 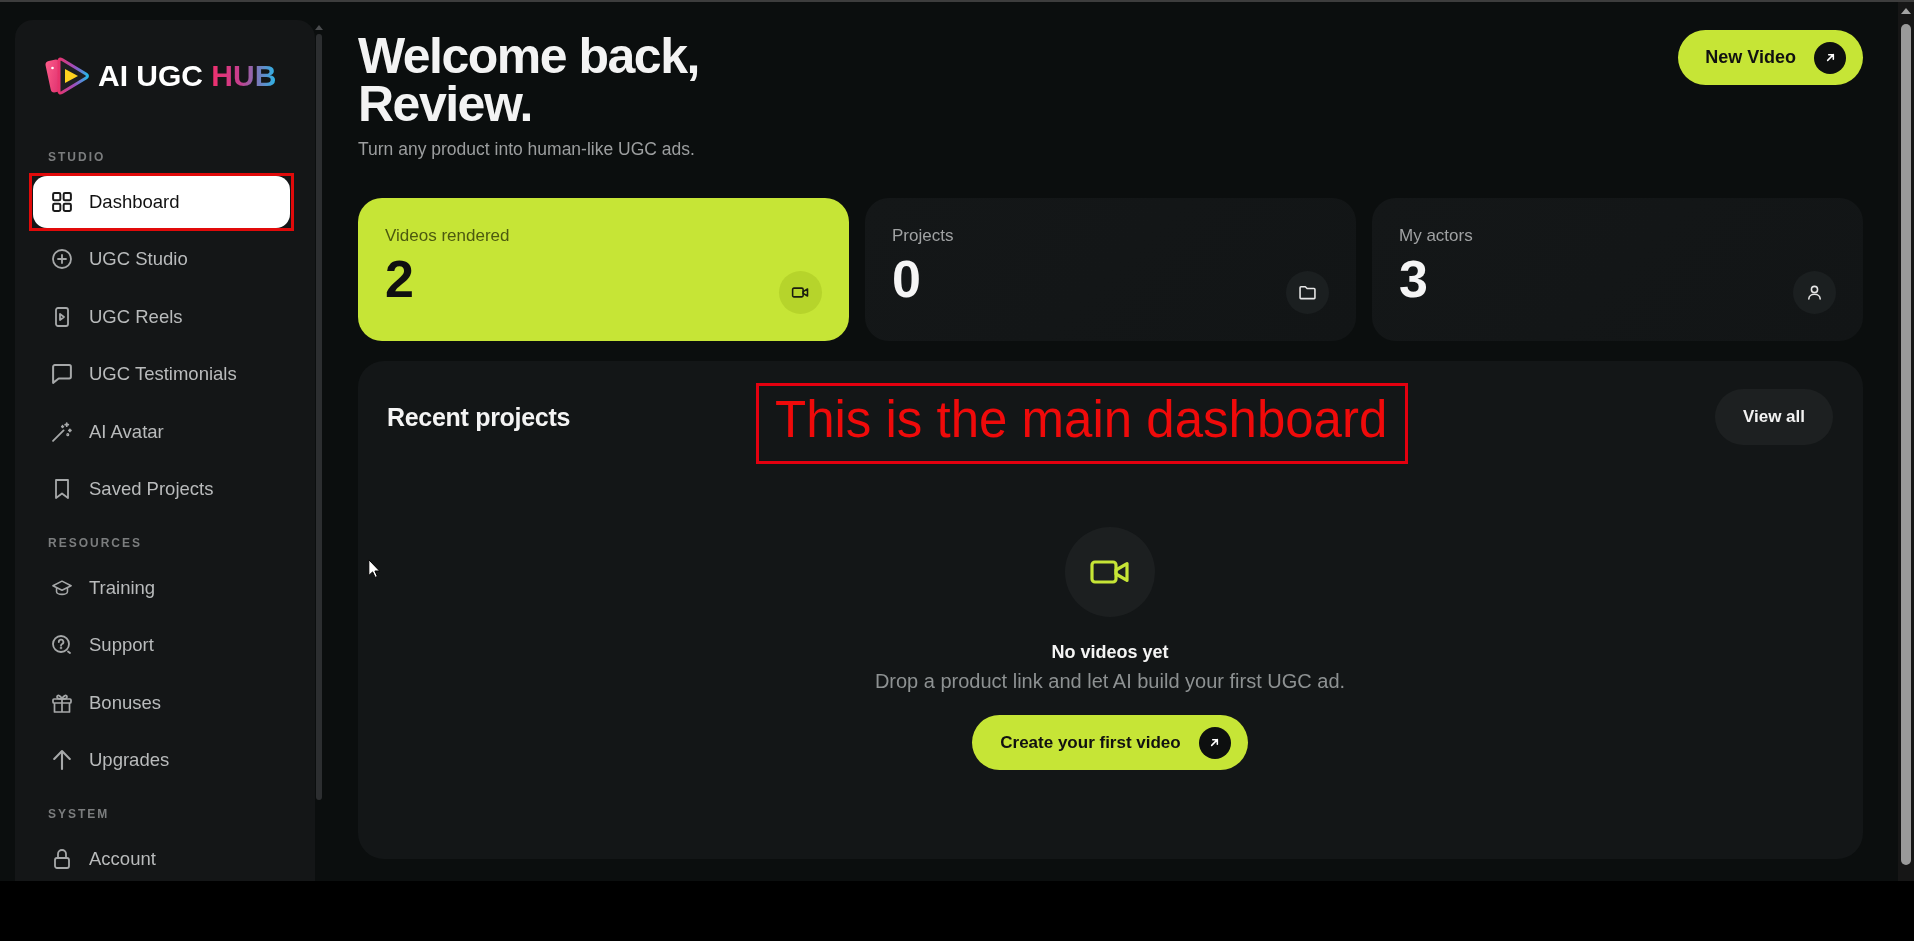 I want to click on subtitle: Turn any product into human-like UGC ads., so click(x=526, y=149).